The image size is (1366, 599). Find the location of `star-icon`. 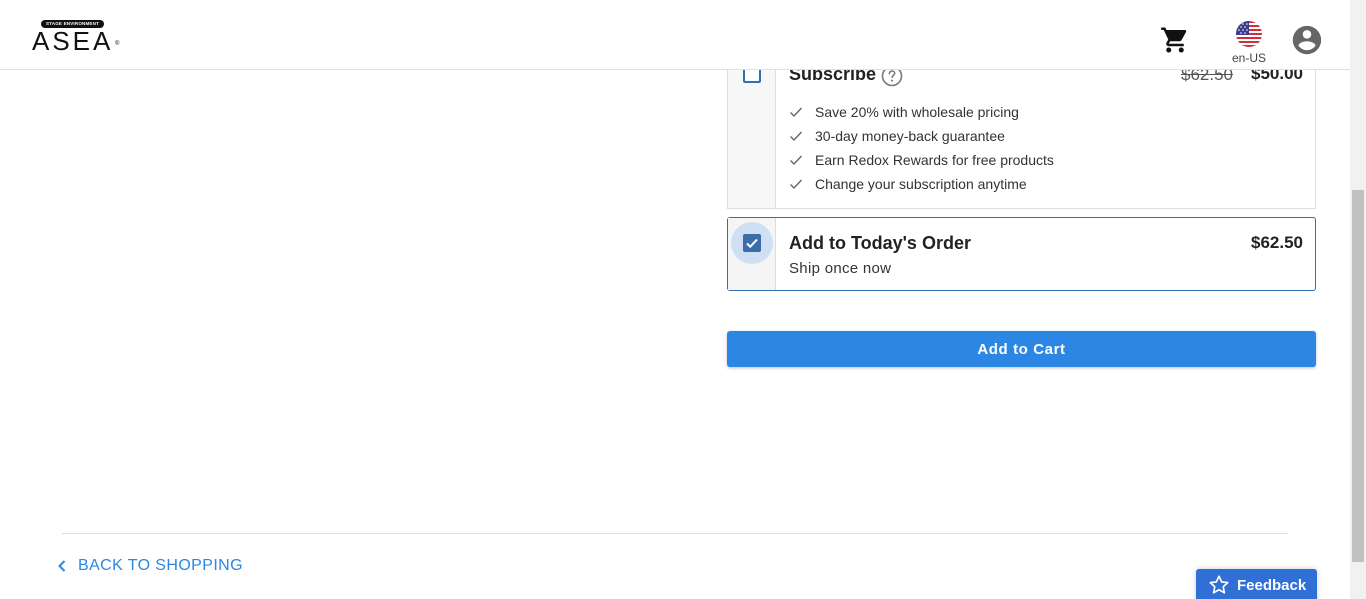

star-icon is located at coordinates (1219, 584).